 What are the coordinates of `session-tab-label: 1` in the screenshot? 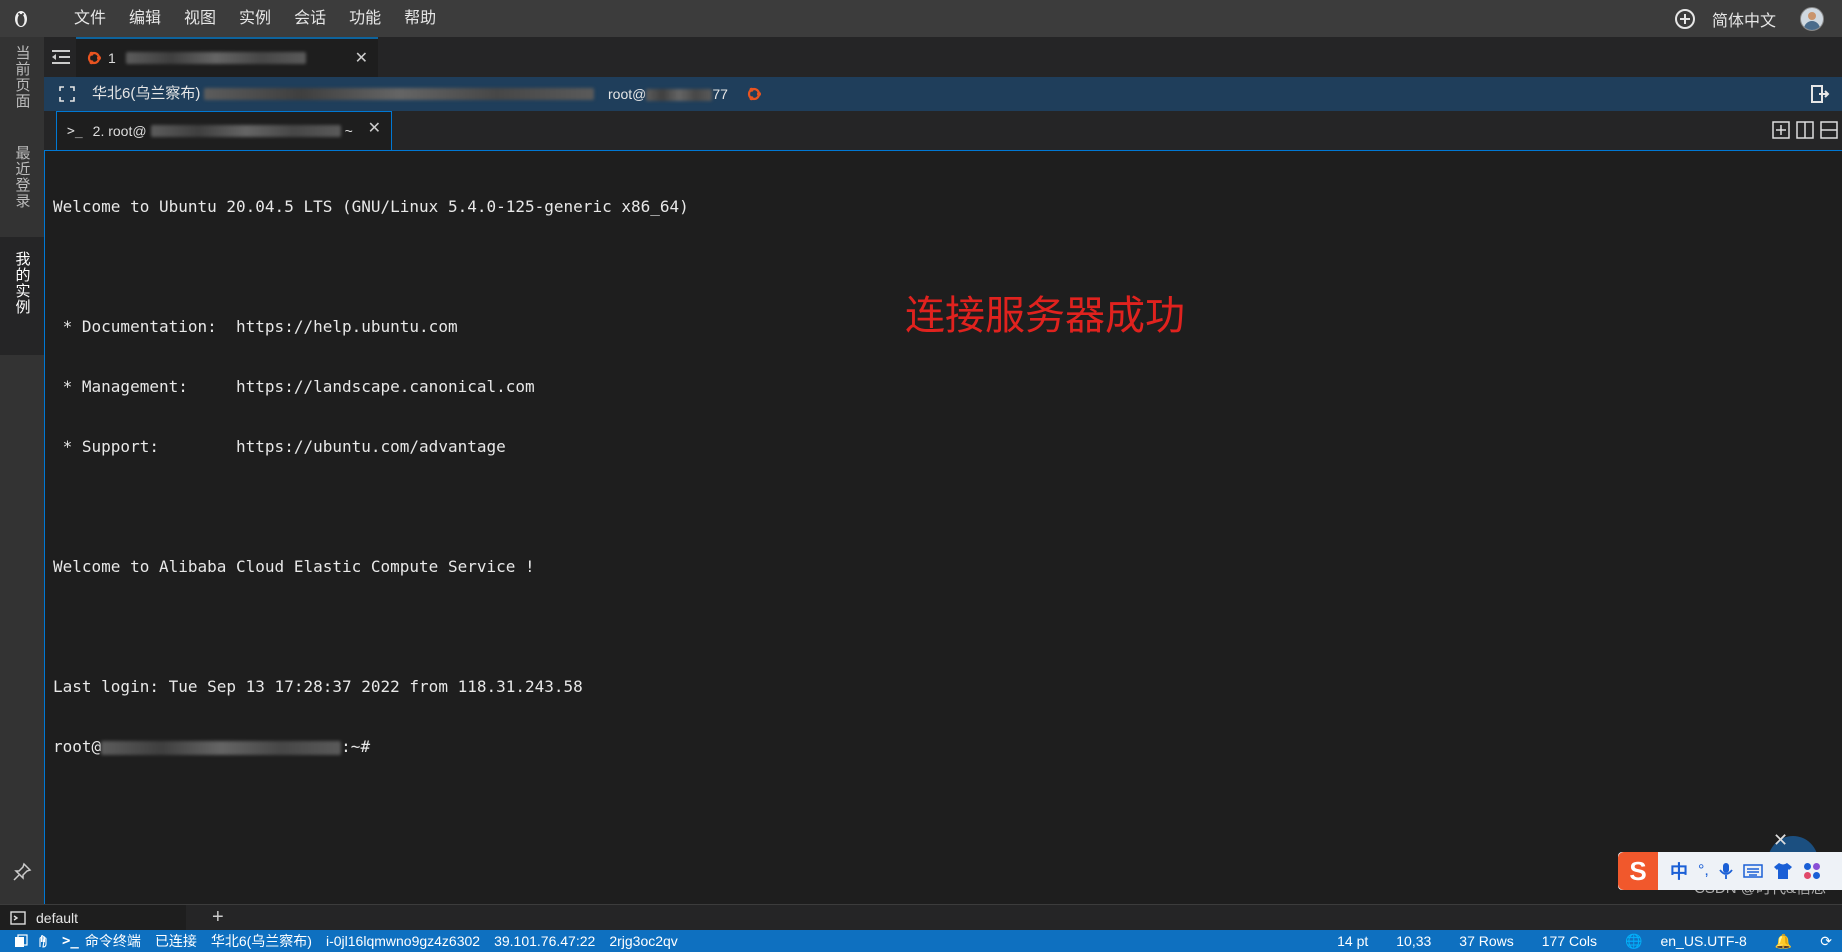 It's located at (112, 58).